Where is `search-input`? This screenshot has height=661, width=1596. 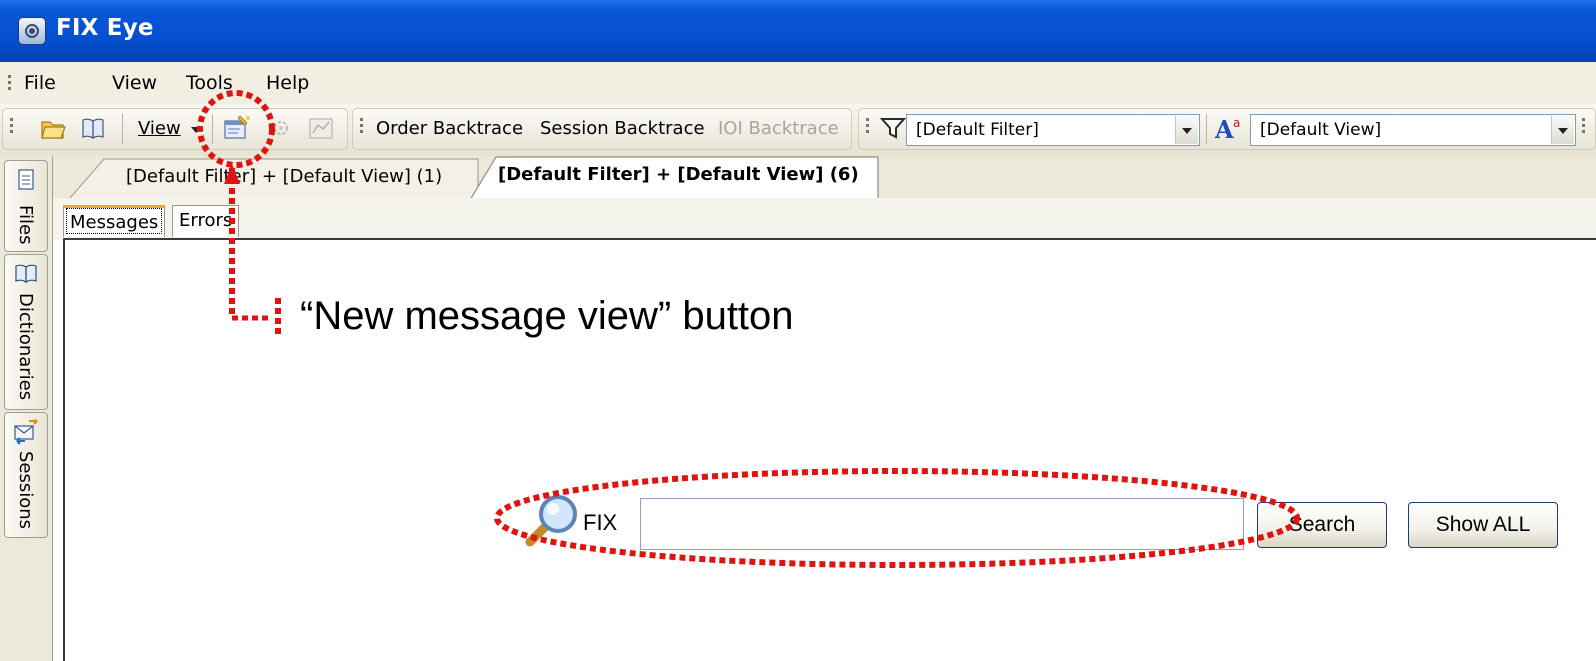 search-input is located at coordinates (942, 524).